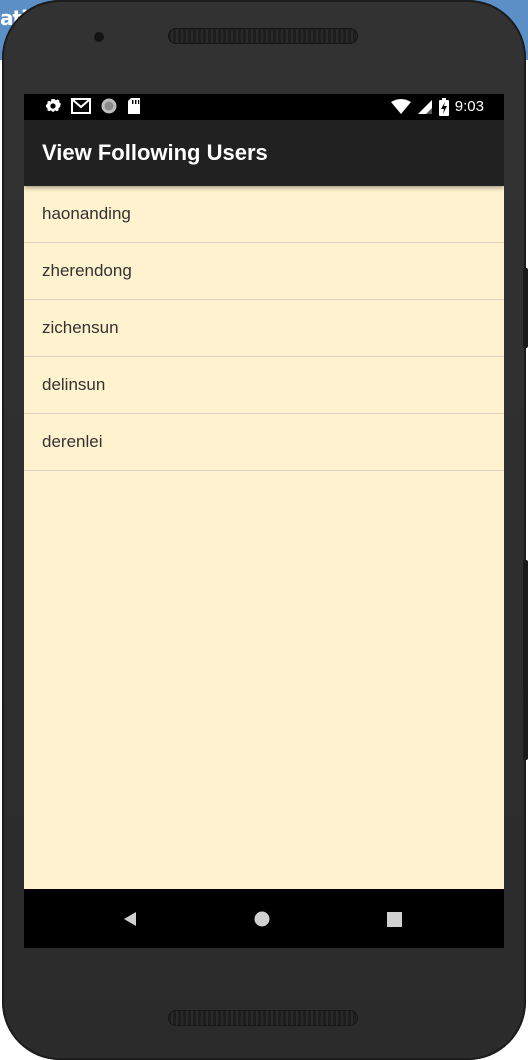 This screenshot has height=1060, width=528. Describe the element at coordinates (264, 385) in the screenshot. I see `list-item-user: delinsun` at that location.